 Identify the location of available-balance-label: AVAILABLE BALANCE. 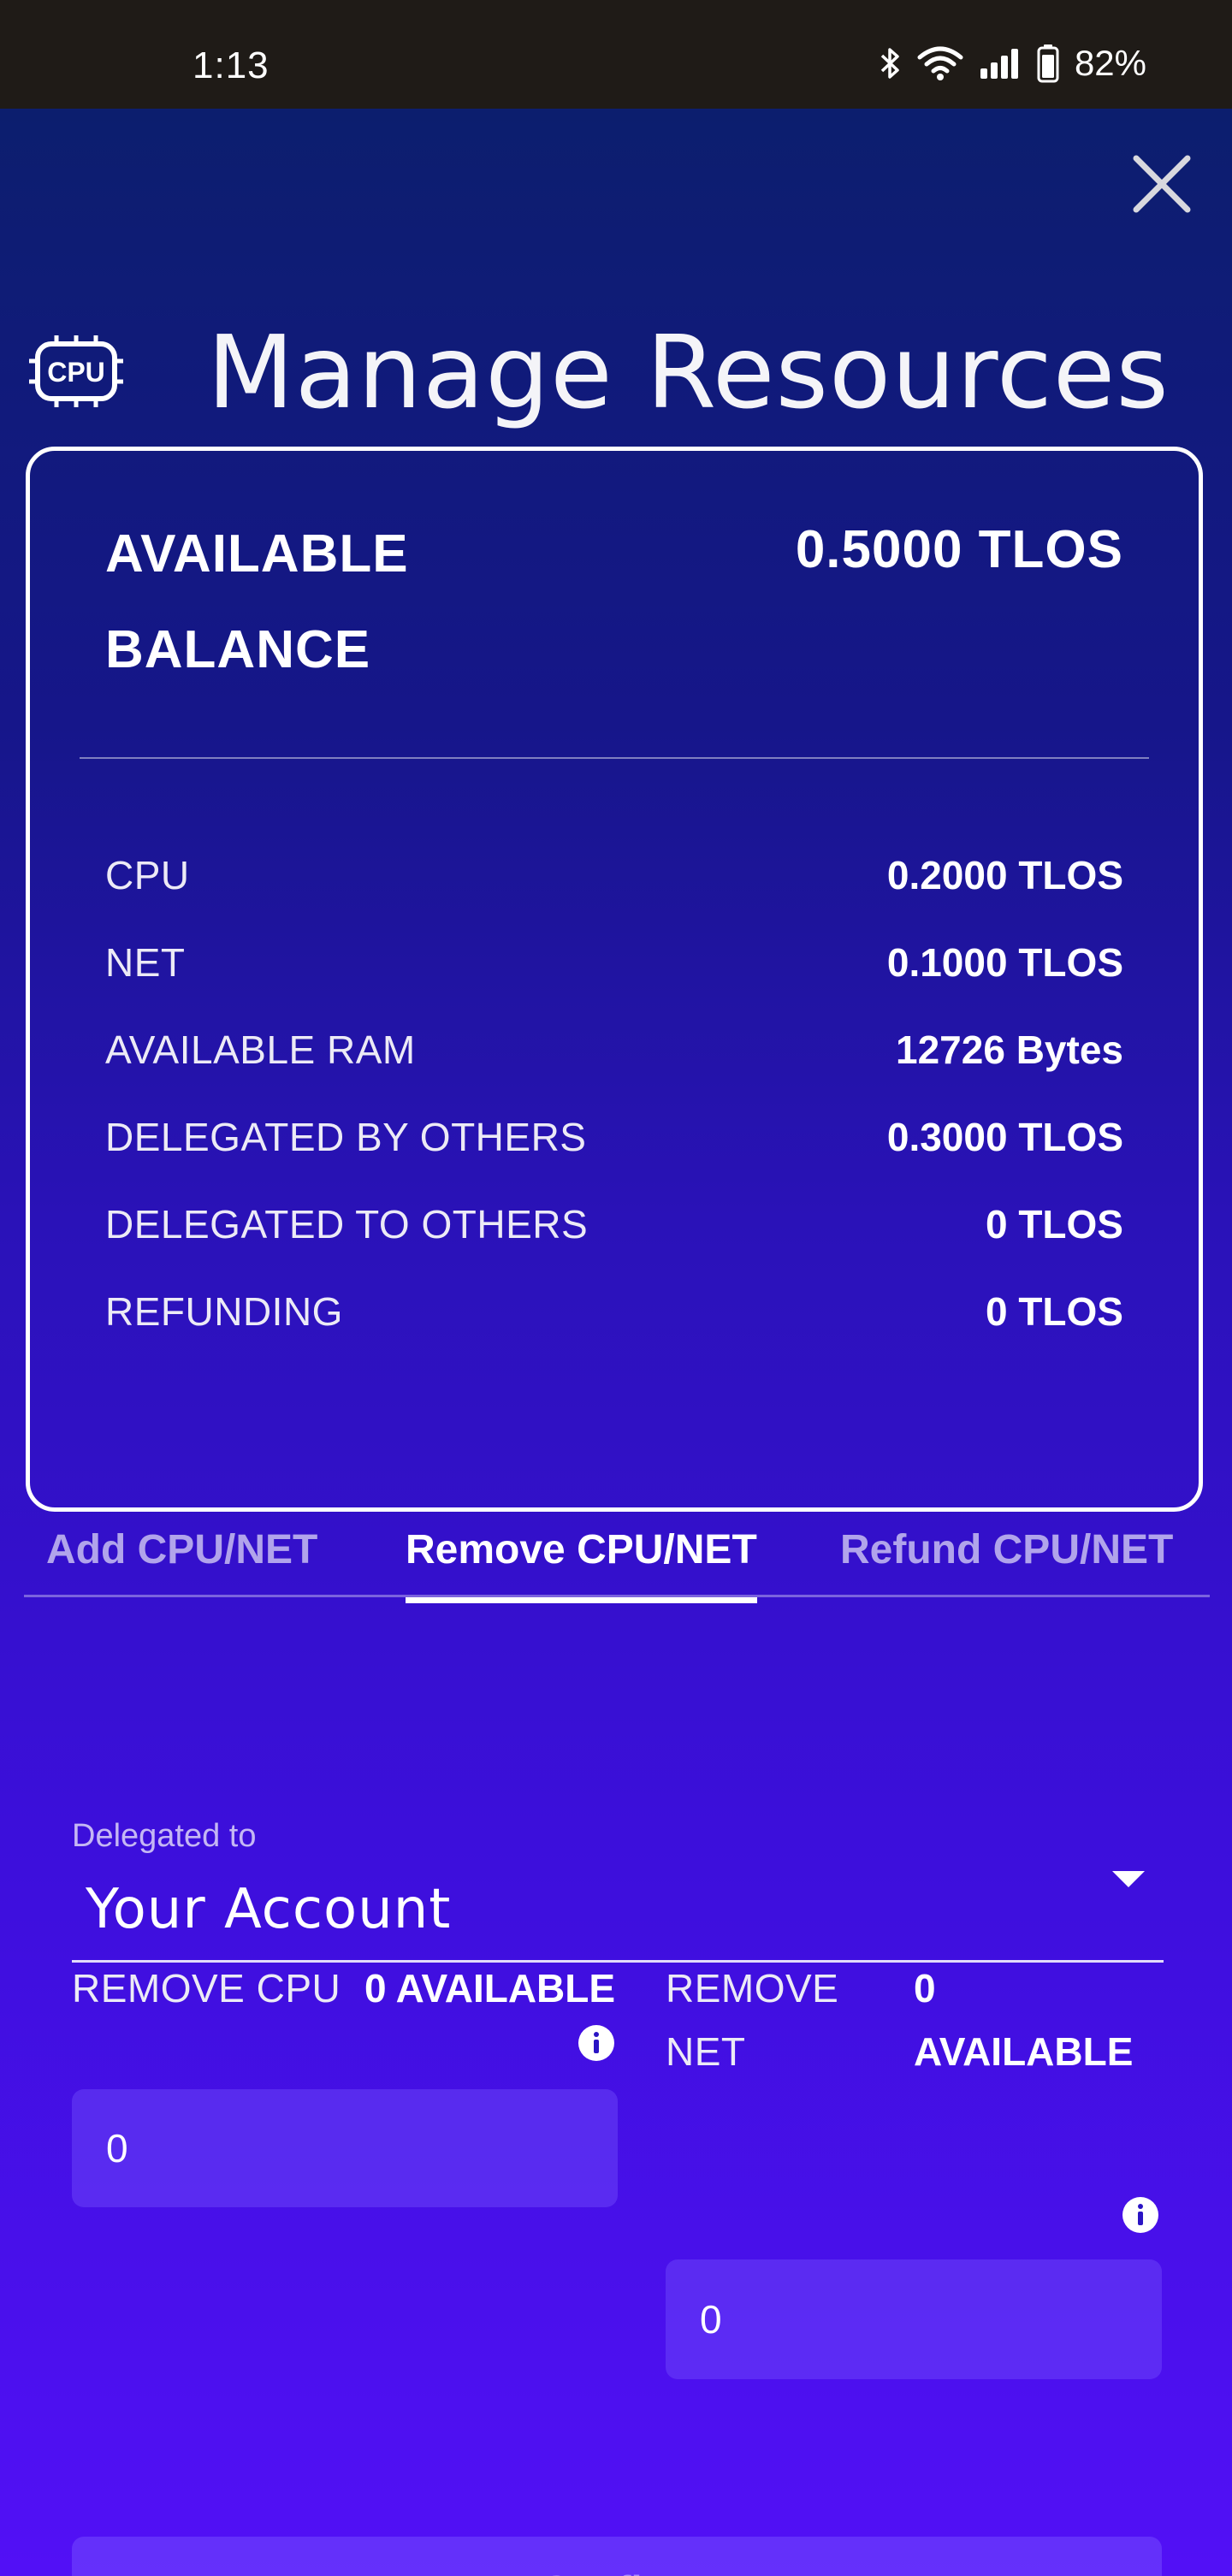
(257, 601).